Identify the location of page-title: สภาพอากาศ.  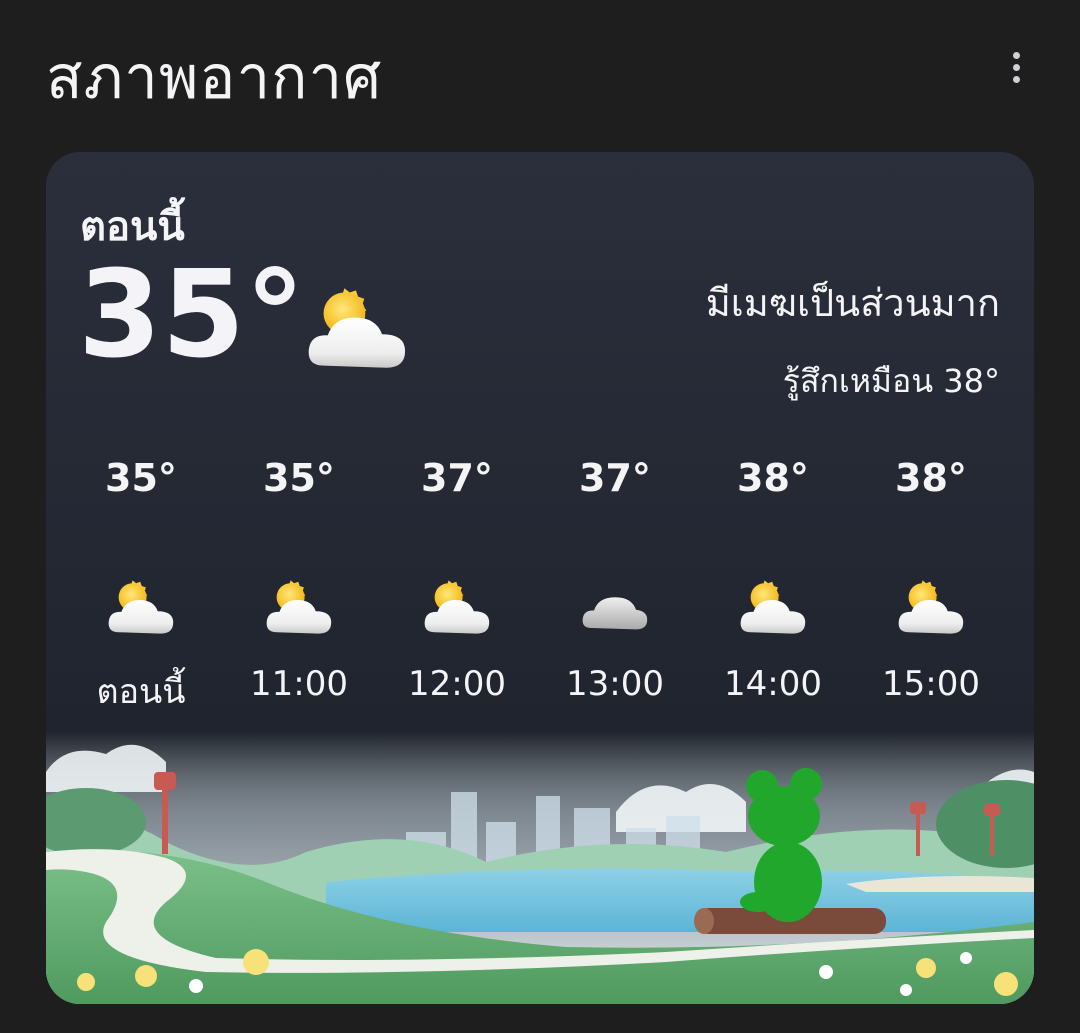
(214, 78).